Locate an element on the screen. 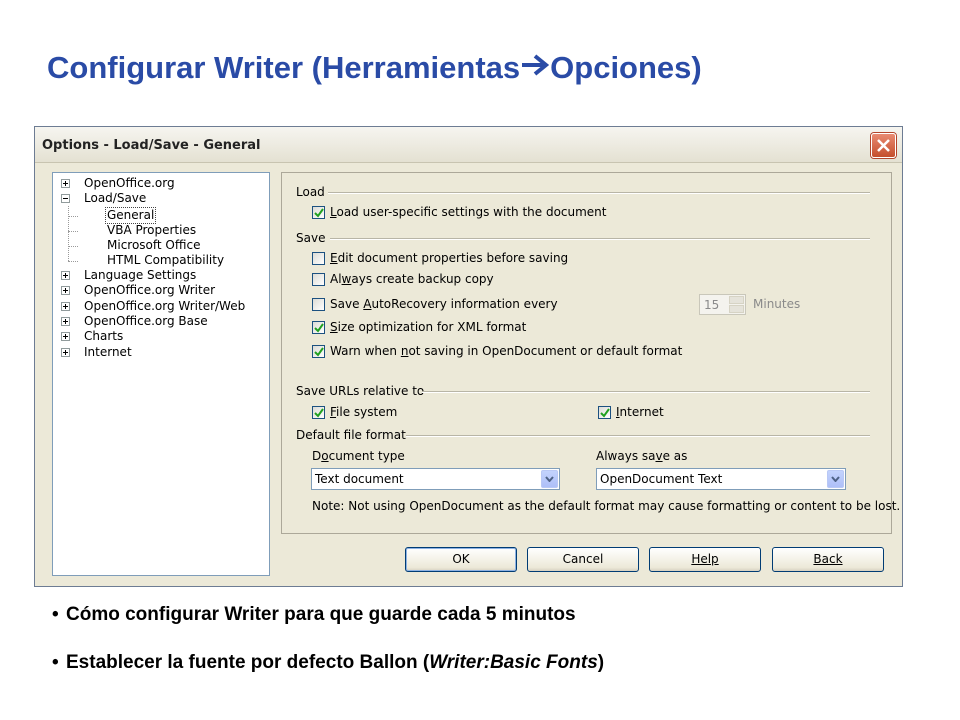  warn-format-checkbox is located at coordinates (318, 351).